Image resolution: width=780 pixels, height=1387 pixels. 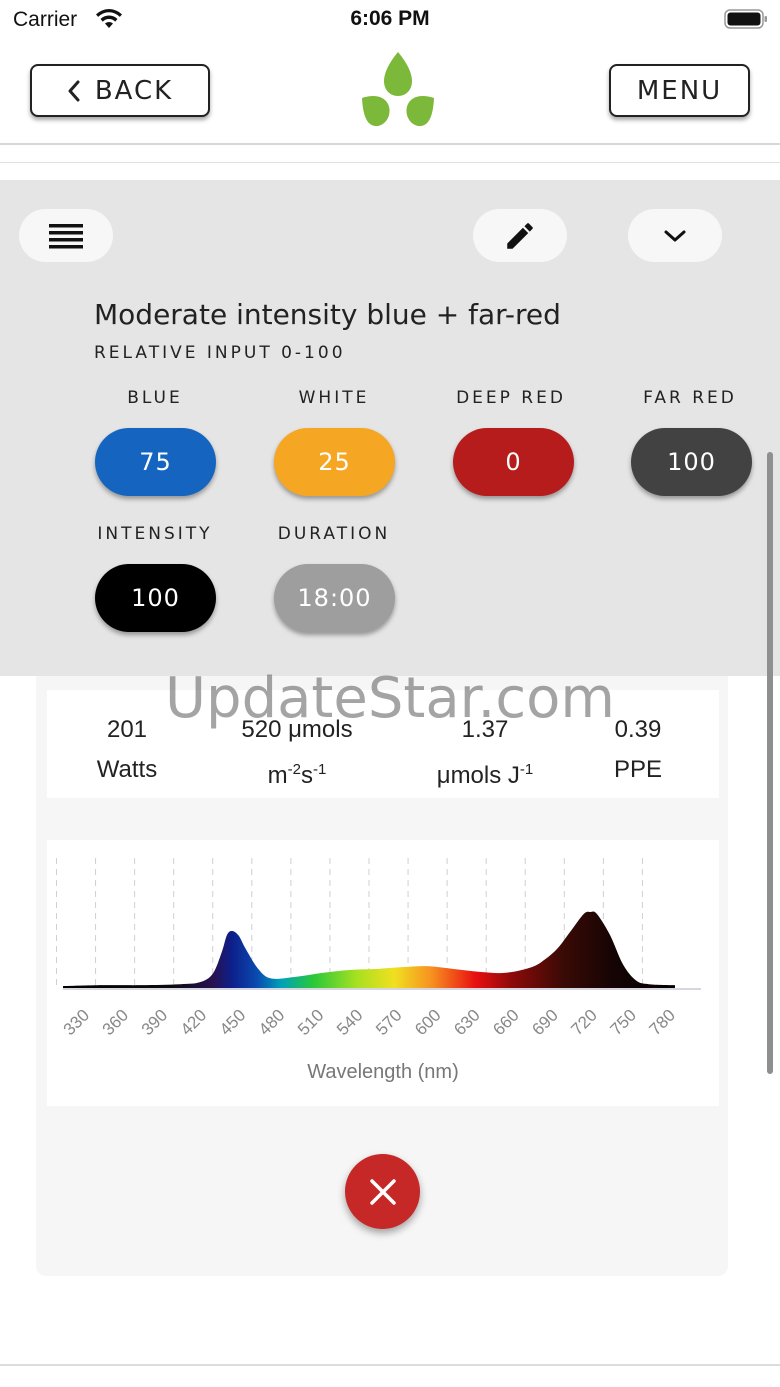 What do you see at coordinates (155, 534) in the screenshot?
I see `intensity-label: INTENSITY` at bounding box center [155, 534].